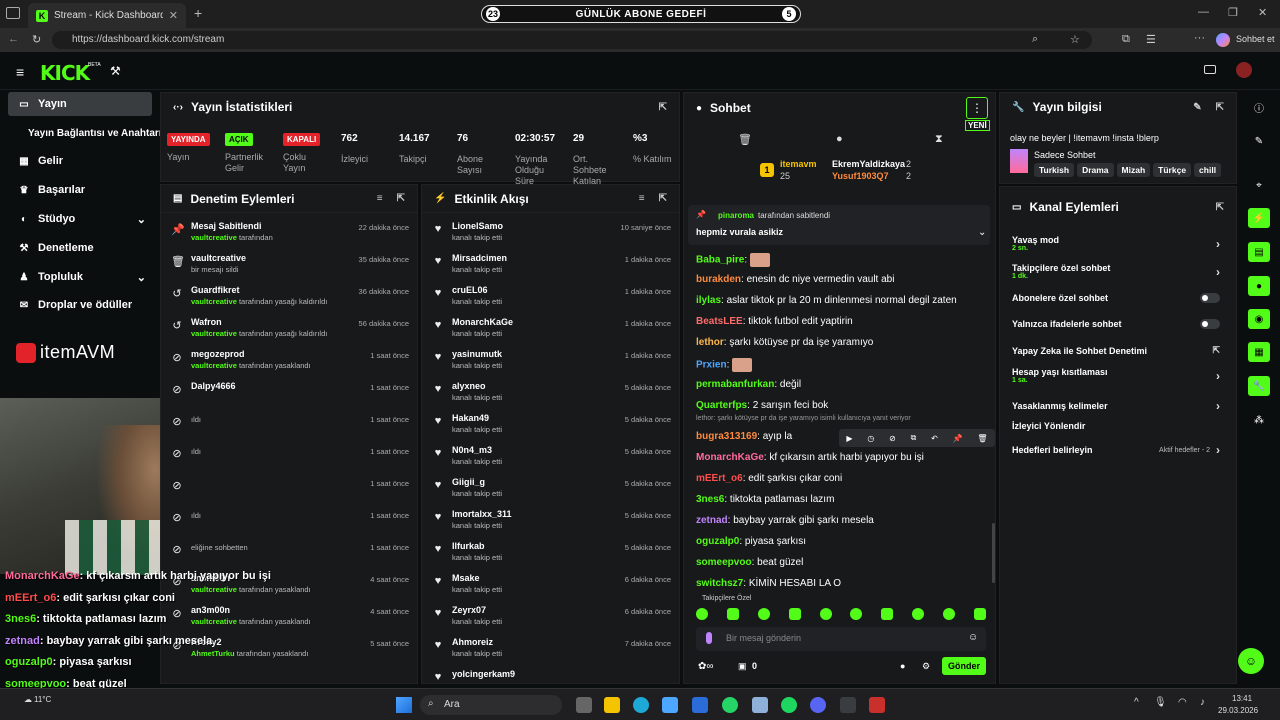 The width and height of the screenshot is (1280, 720). What do you see at coordinates (769, 478) in the screenshot?
I see `chat-message: mEErt_o6: edit şarkısı çıkar coni` at bounding box center [769, 478].